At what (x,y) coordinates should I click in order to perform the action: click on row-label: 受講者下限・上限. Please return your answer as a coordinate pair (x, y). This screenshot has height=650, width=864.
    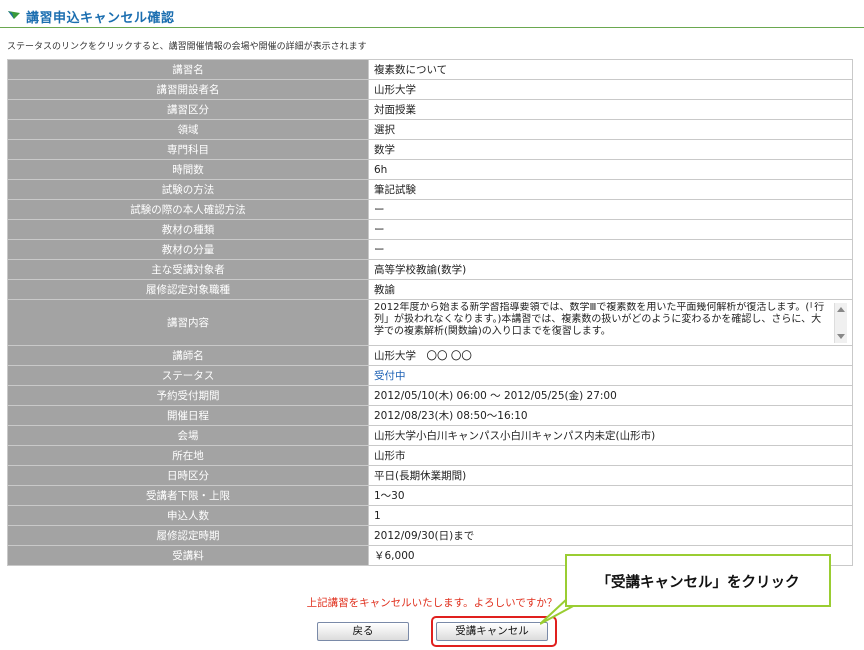
    Looking at the image, I should click on (188, 495).